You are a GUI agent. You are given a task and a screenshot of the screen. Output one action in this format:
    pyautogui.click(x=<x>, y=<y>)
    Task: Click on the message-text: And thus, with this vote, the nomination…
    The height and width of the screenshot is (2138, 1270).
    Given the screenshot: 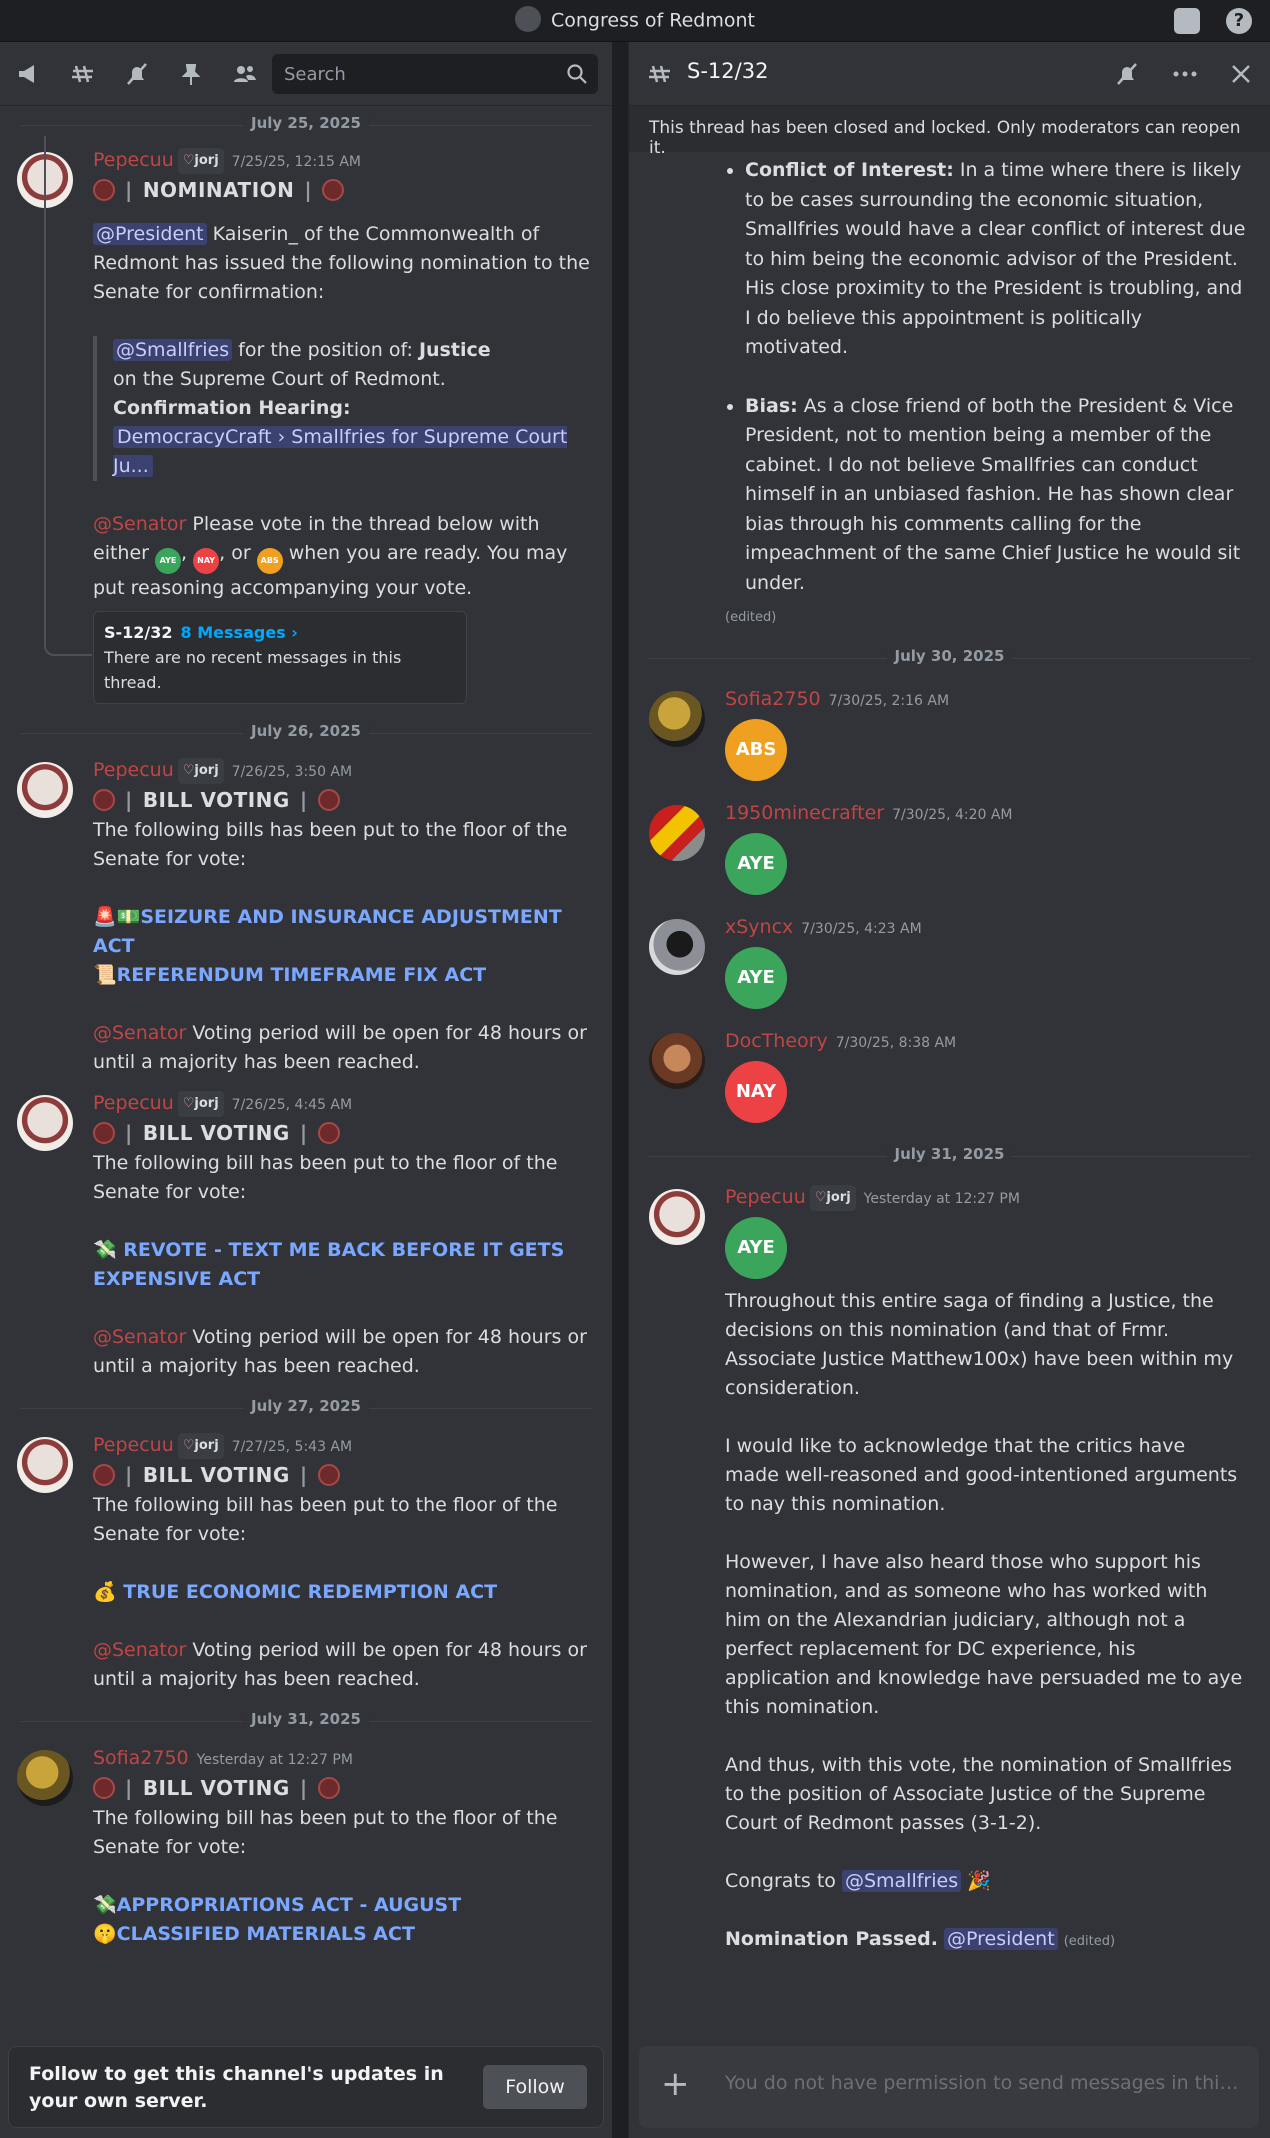 What is the action you would take?
    pyautogui.click(x=979, y=1794)
    